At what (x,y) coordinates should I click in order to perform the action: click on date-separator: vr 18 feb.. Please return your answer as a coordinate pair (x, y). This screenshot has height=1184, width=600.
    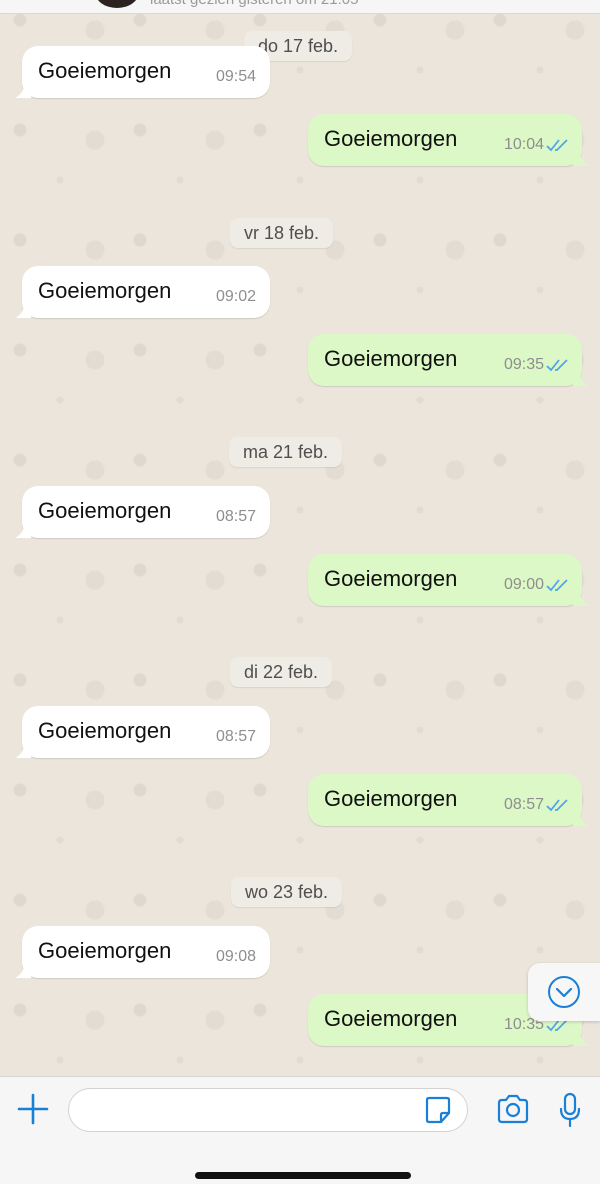
    Looking at the image, I should click on (282, 233).